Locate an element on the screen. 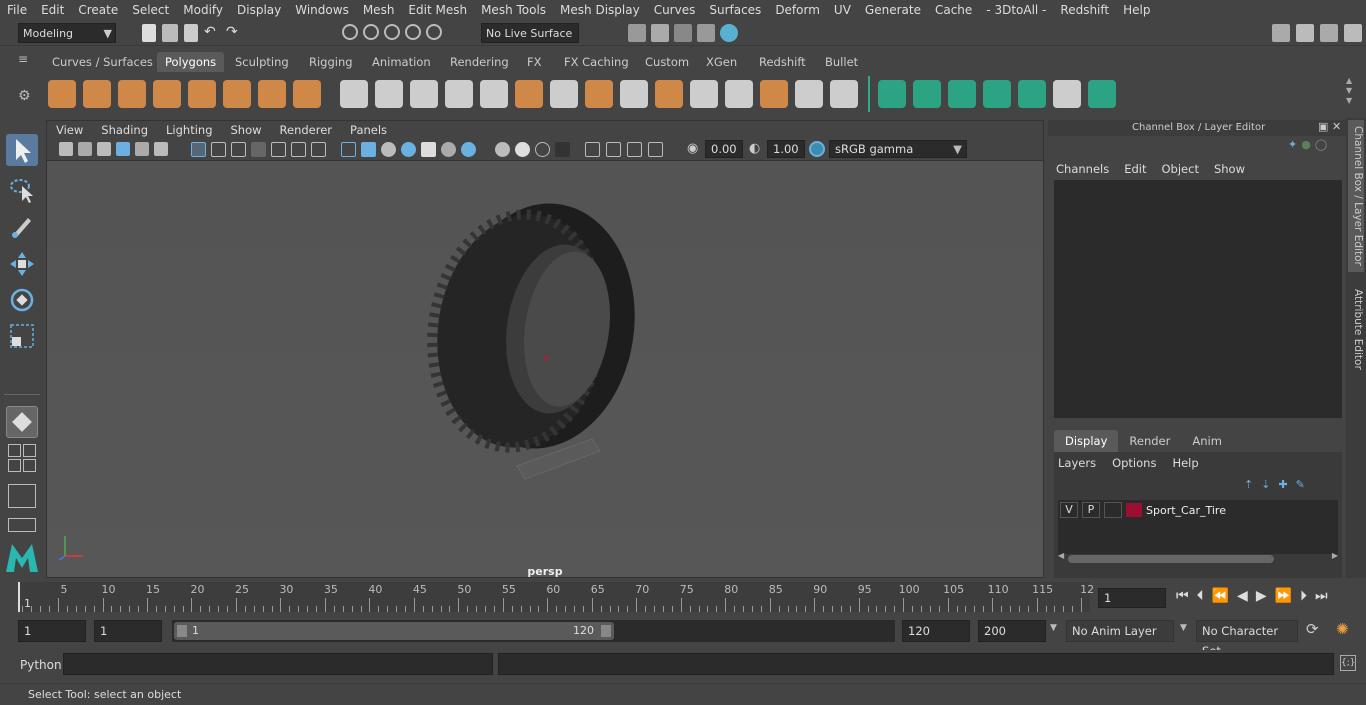  color-management-icon is located at coordinates (817, 149).